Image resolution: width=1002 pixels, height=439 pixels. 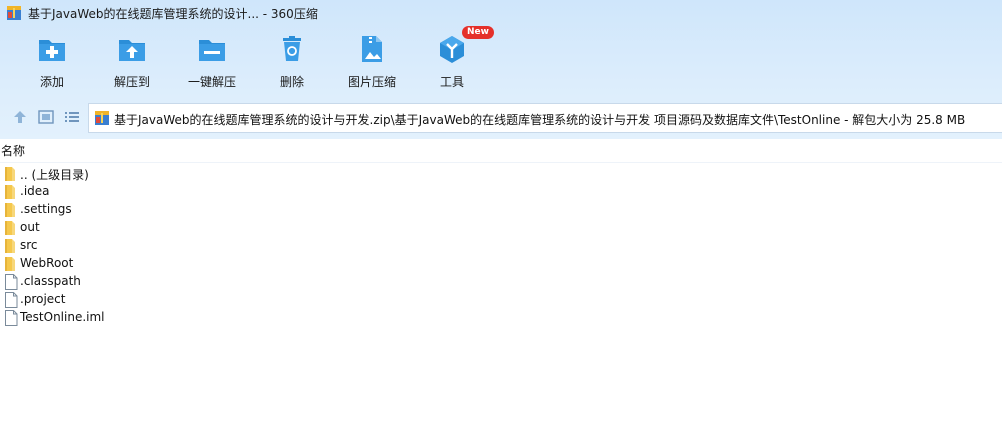 What do you see at coordinates (200, 192) in the screenshot?
I see `list-item: .idea` at bounding box center [200, 192].